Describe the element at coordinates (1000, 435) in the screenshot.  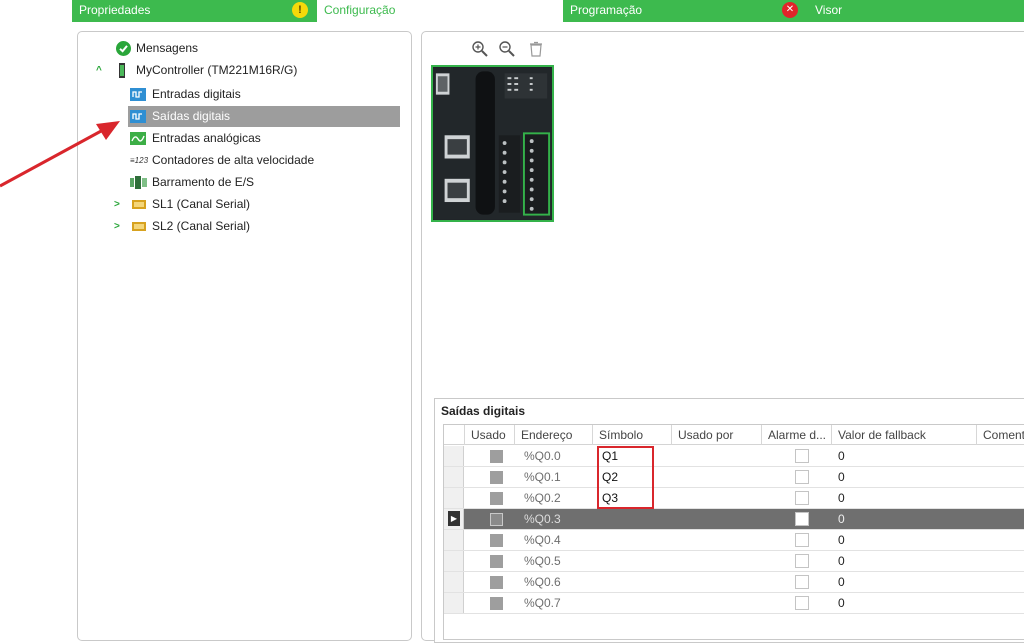
I see `column-header: Comentário` at that location.